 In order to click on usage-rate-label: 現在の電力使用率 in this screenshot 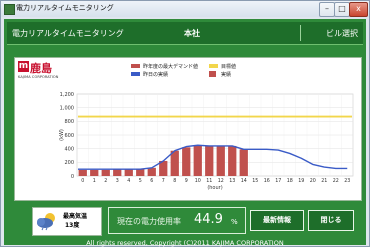, I will do `click(149, 221)`.